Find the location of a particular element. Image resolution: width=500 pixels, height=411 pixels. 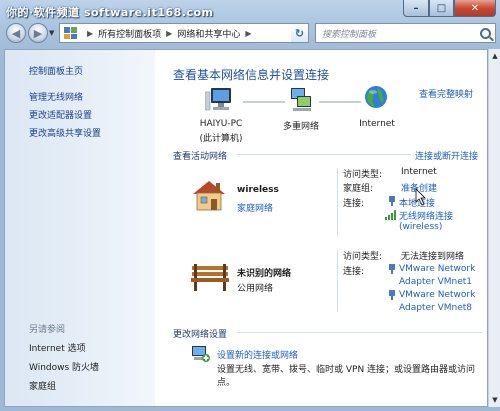

watermark: 你的·软件频道 software.it168.com is located at coordinates (110, 12).